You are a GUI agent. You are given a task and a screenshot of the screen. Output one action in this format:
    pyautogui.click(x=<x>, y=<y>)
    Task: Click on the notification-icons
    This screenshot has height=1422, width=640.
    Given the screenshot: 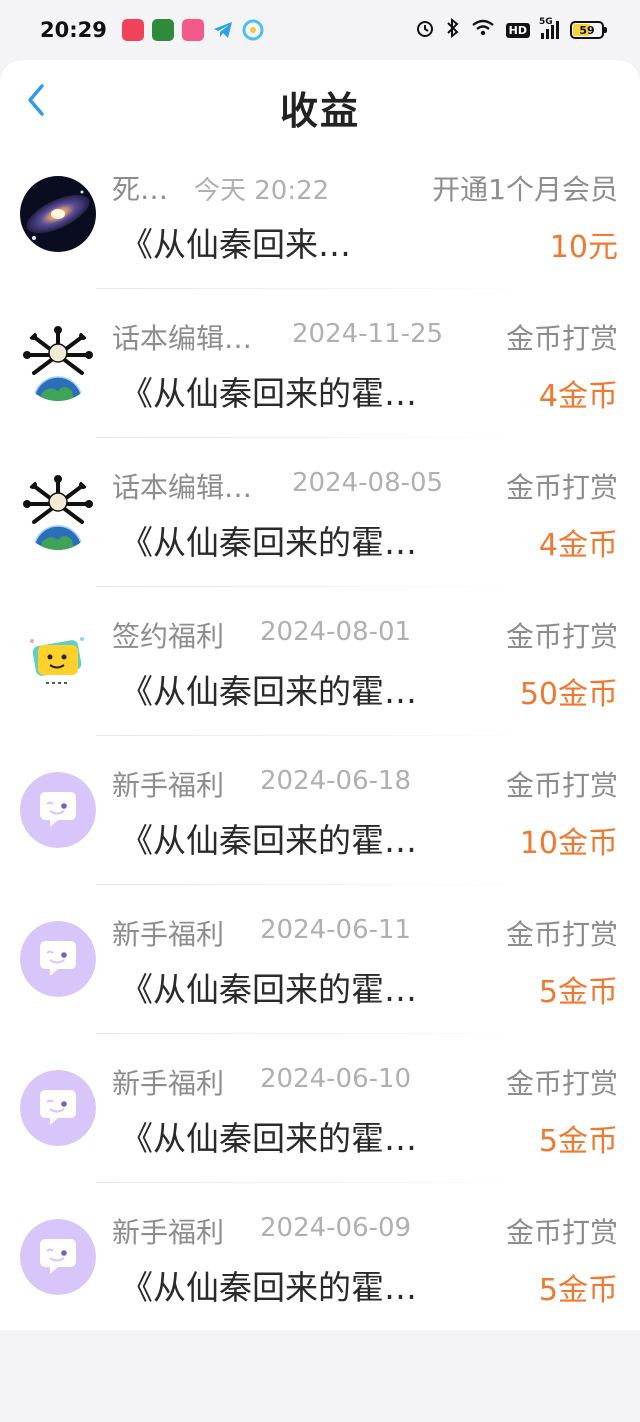 What is the action you would take?
    pyautogui.click(x=193, y=30)
    